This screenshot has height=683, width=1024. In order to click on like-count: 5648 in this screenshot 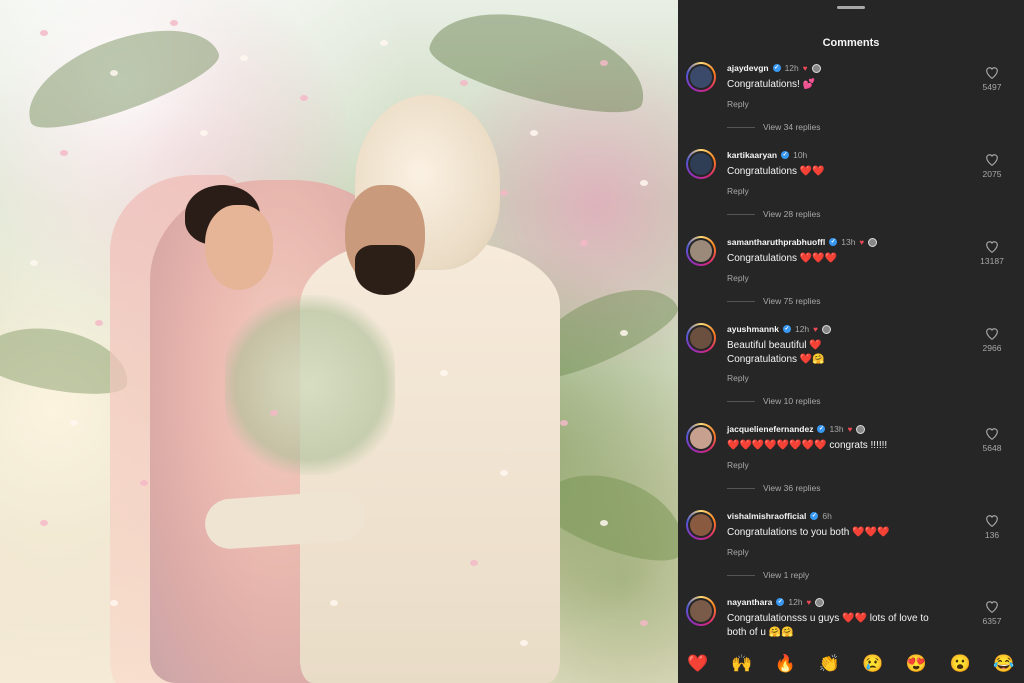, I will do `click(992, 448)`.